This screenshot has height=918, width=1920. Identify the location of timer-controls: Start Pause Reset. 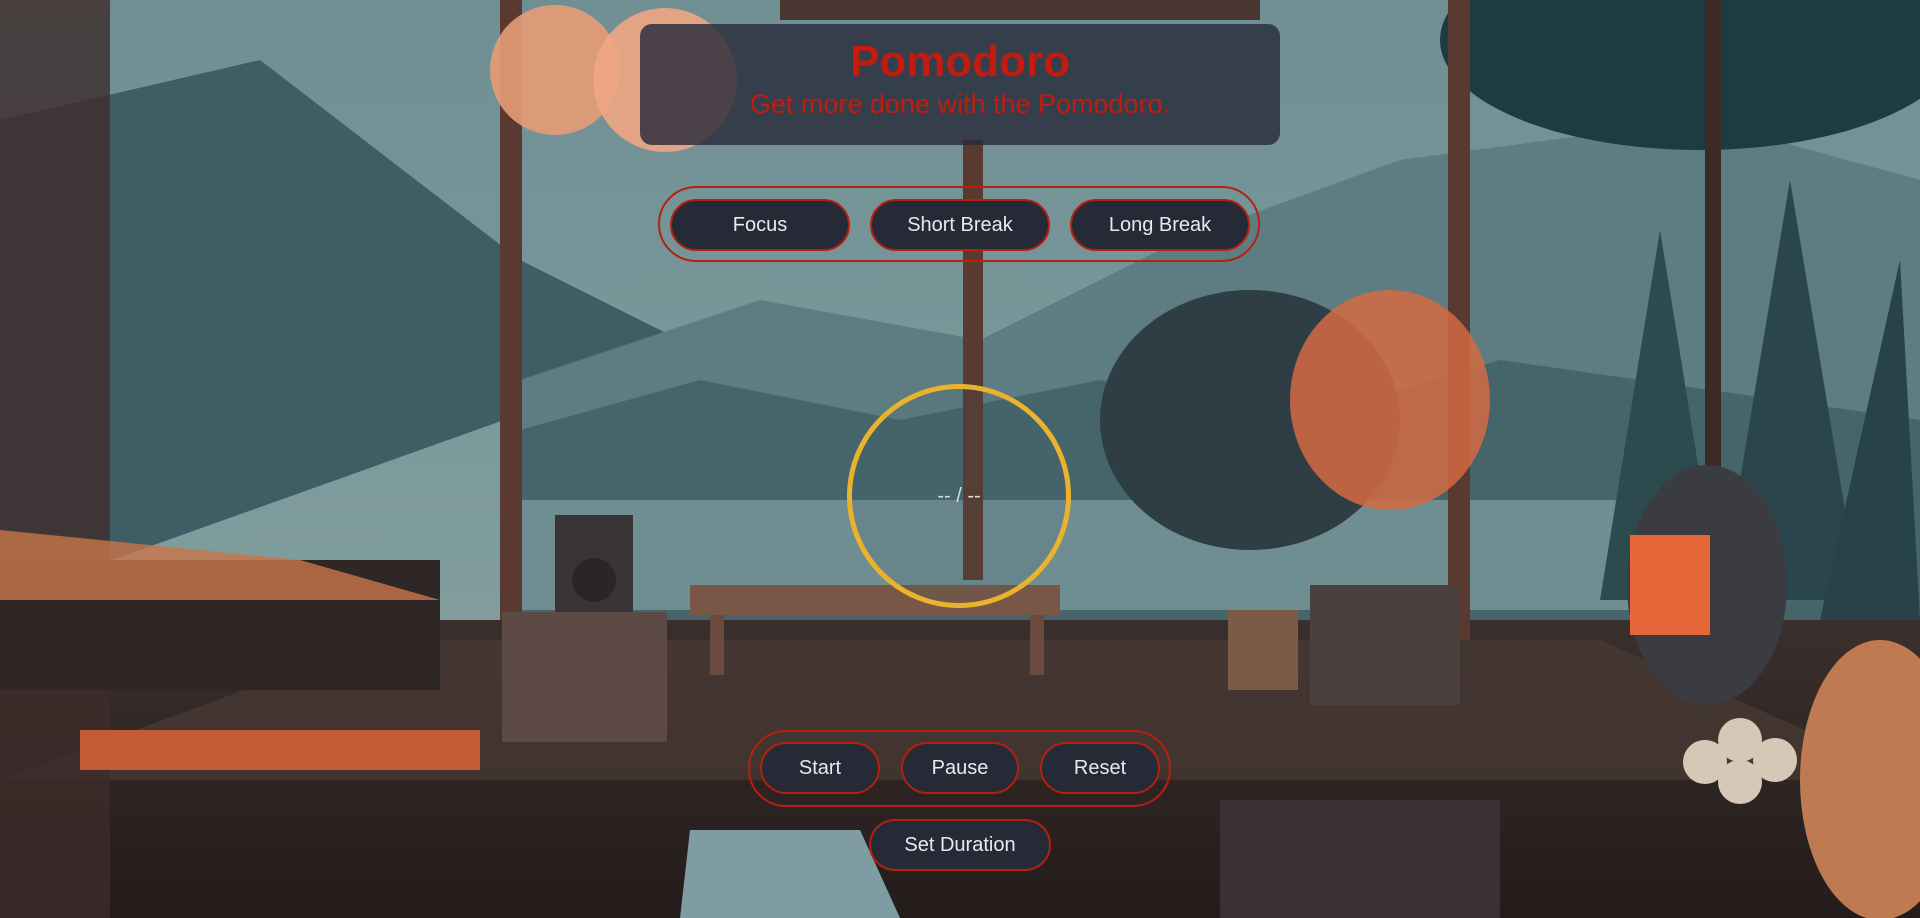
(959, 768).